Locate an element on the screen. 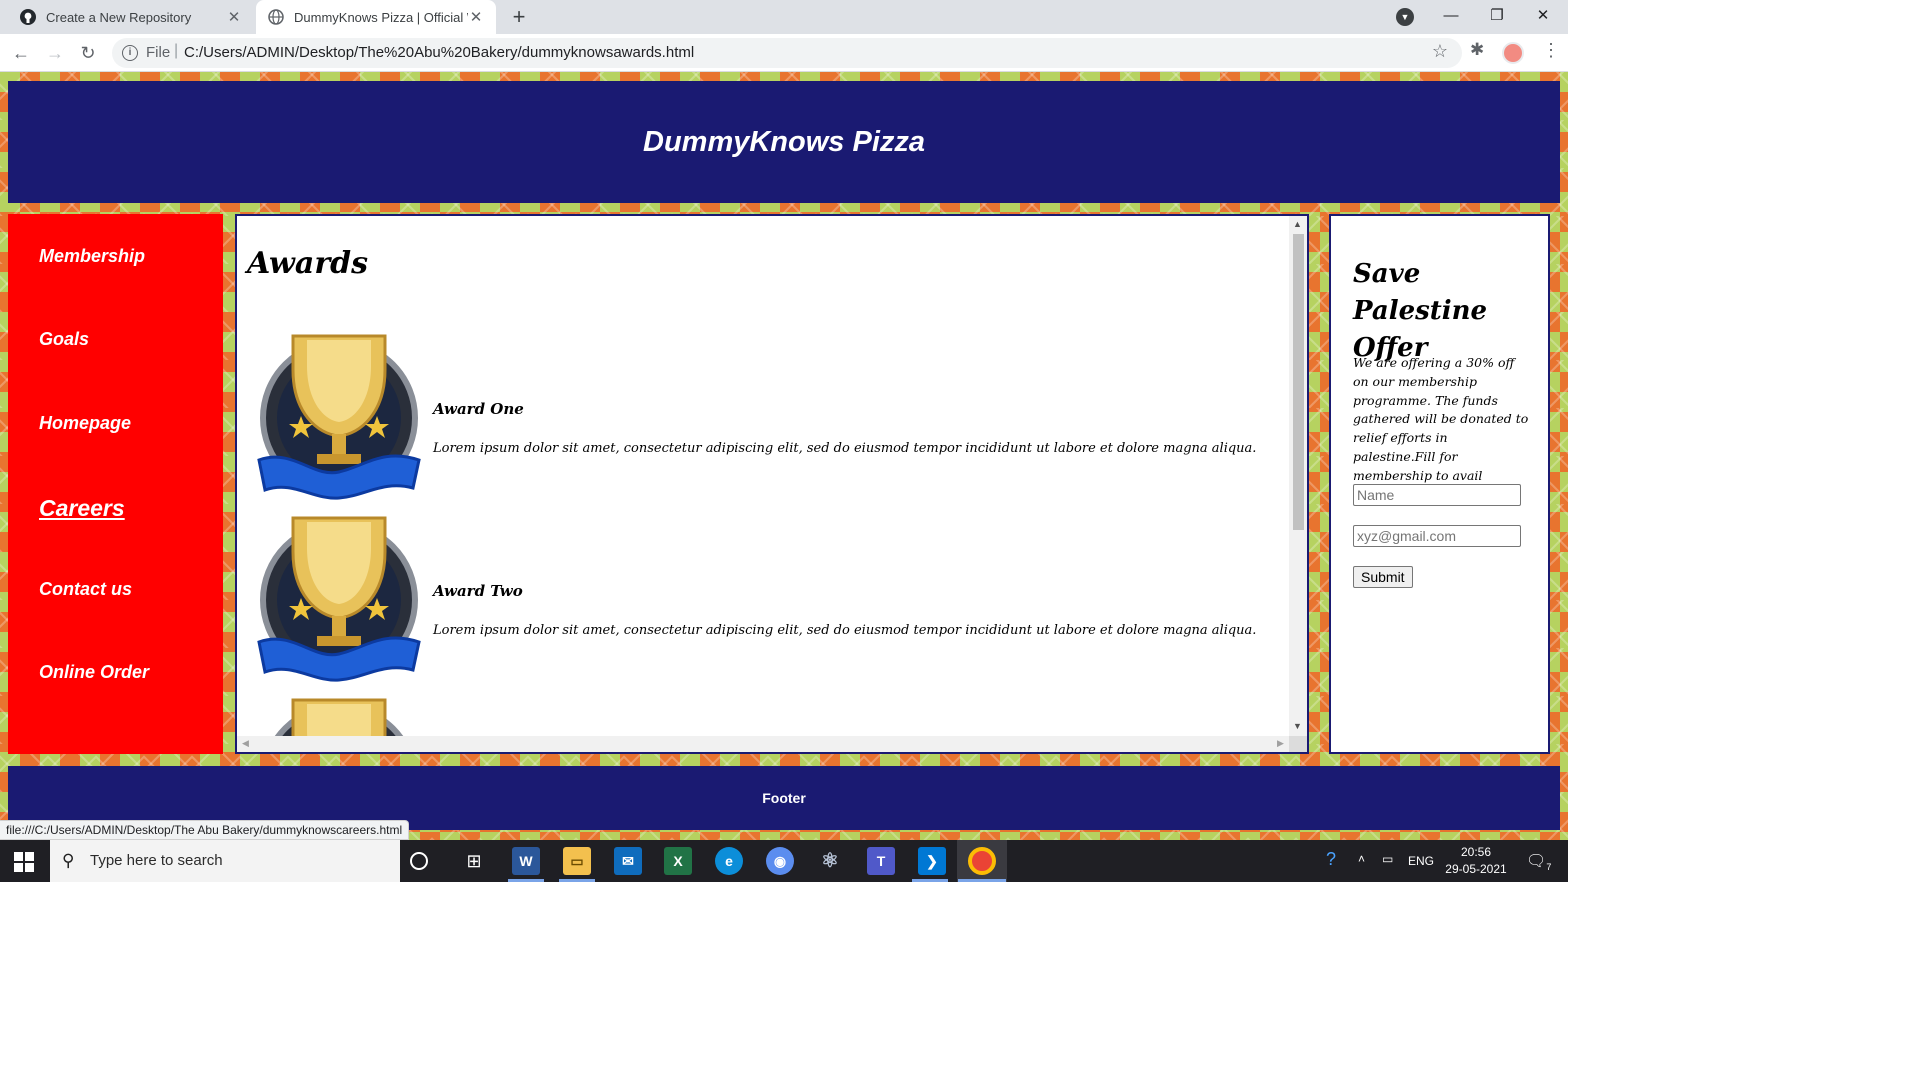 This screenshot has width=1920, height=1080. site-header: DummyKnows Pizza is located at coordinates (784, 142).